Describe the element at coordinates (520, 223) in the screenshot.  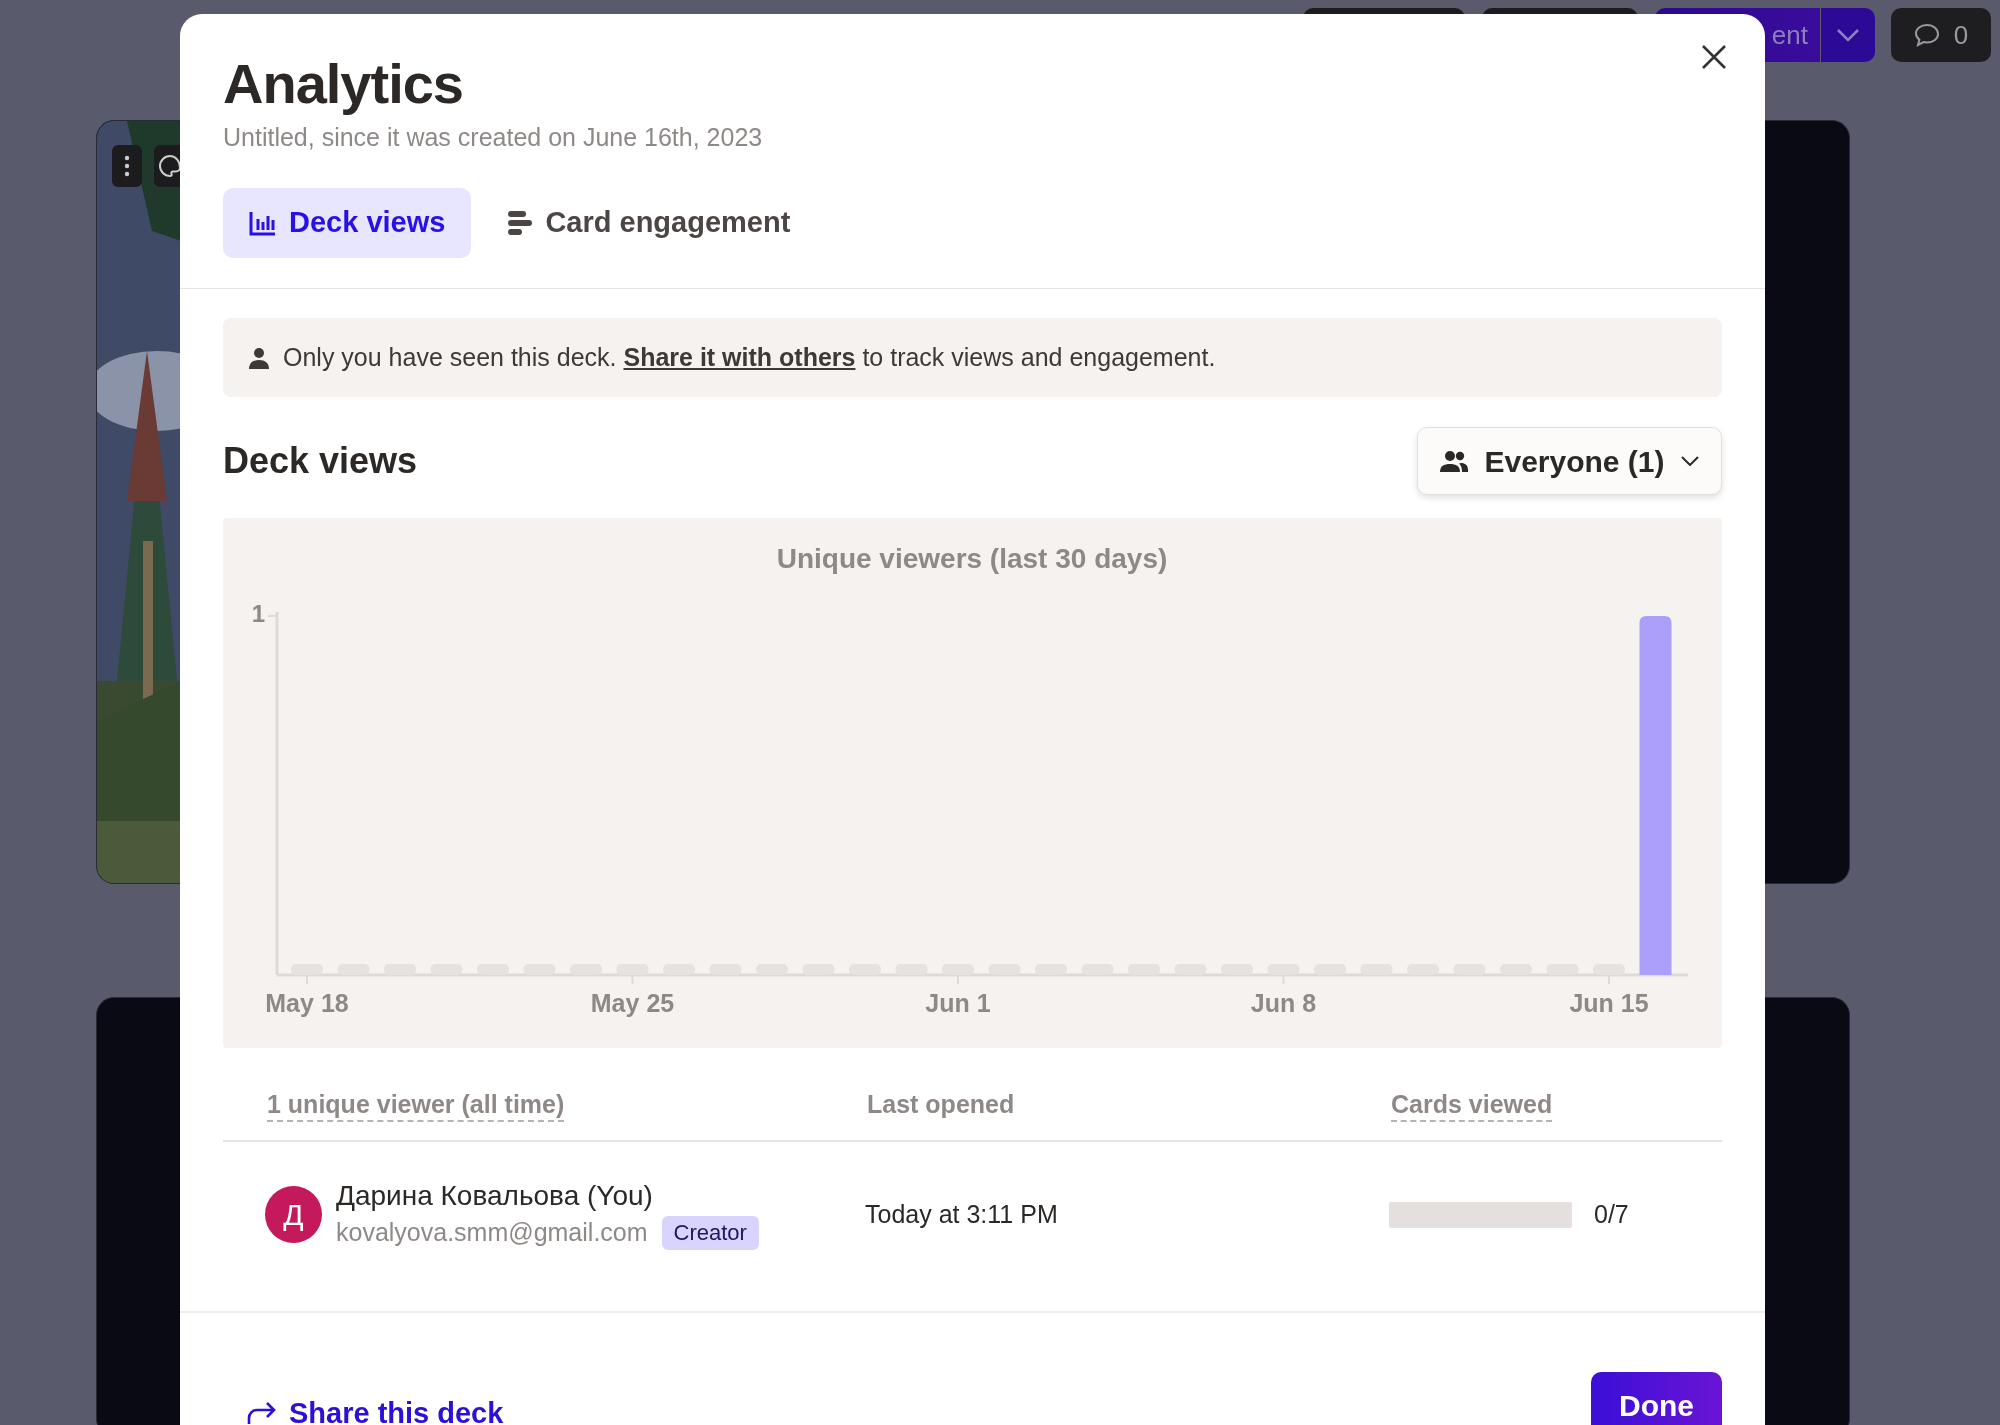
I see `horizontal-bars-icon` at that location.